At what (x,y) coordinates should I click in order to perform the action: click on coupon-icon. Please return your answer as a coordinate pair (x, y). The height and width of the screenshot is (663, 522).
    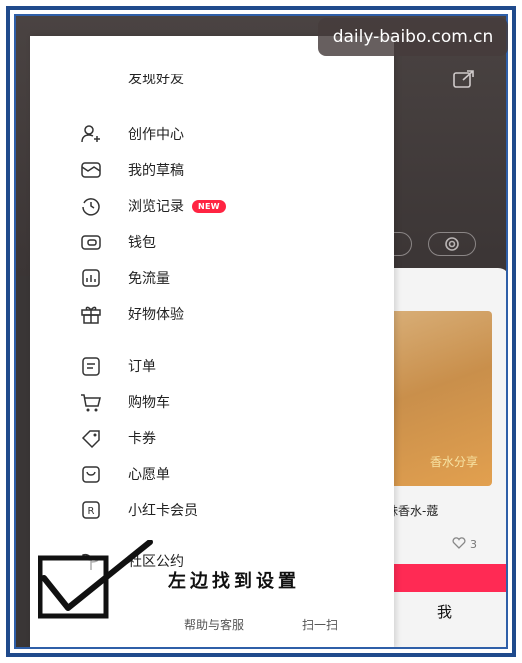
    Looking at the image, I should click on (91, 438).